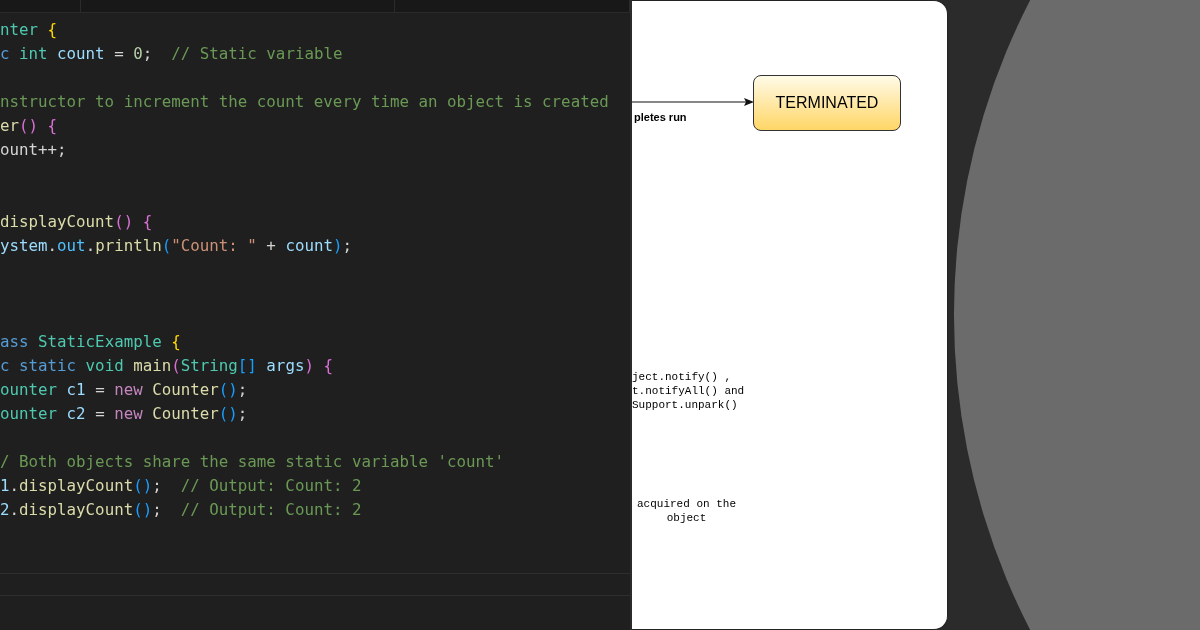  I want to click on code-line: ounter c1 = new Counter();, so click(124, 389).